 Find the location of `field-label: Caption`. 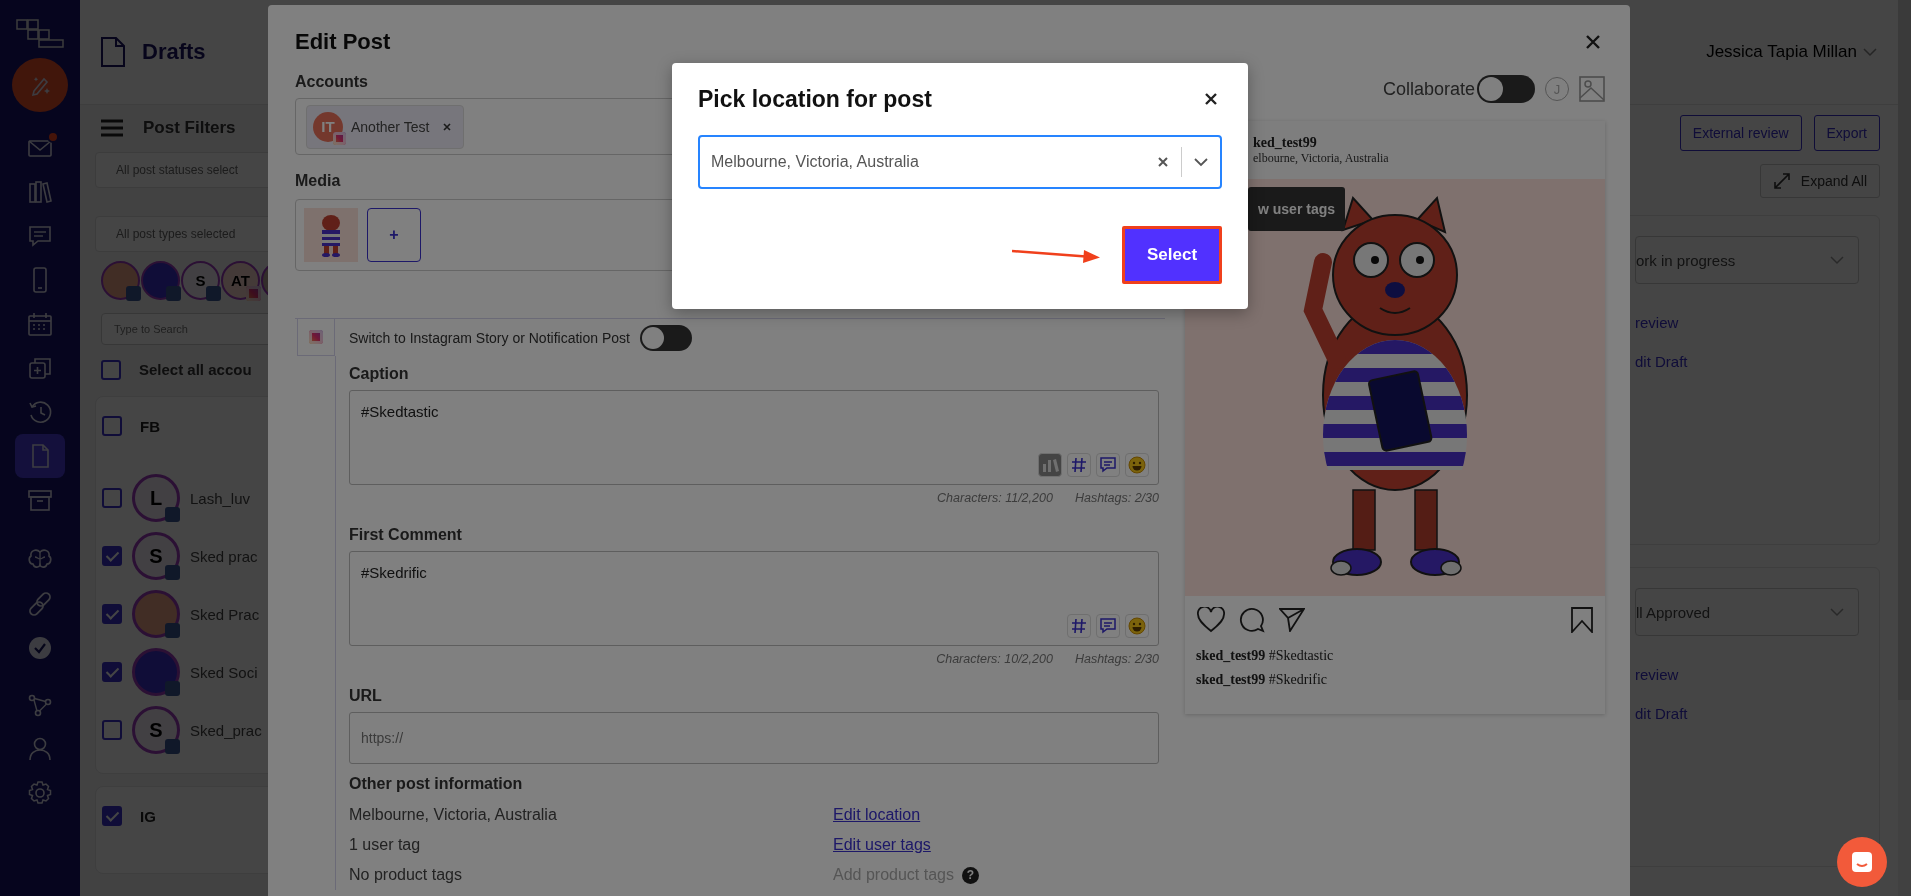

field-label: Caption is located at coordinates (379, 374).